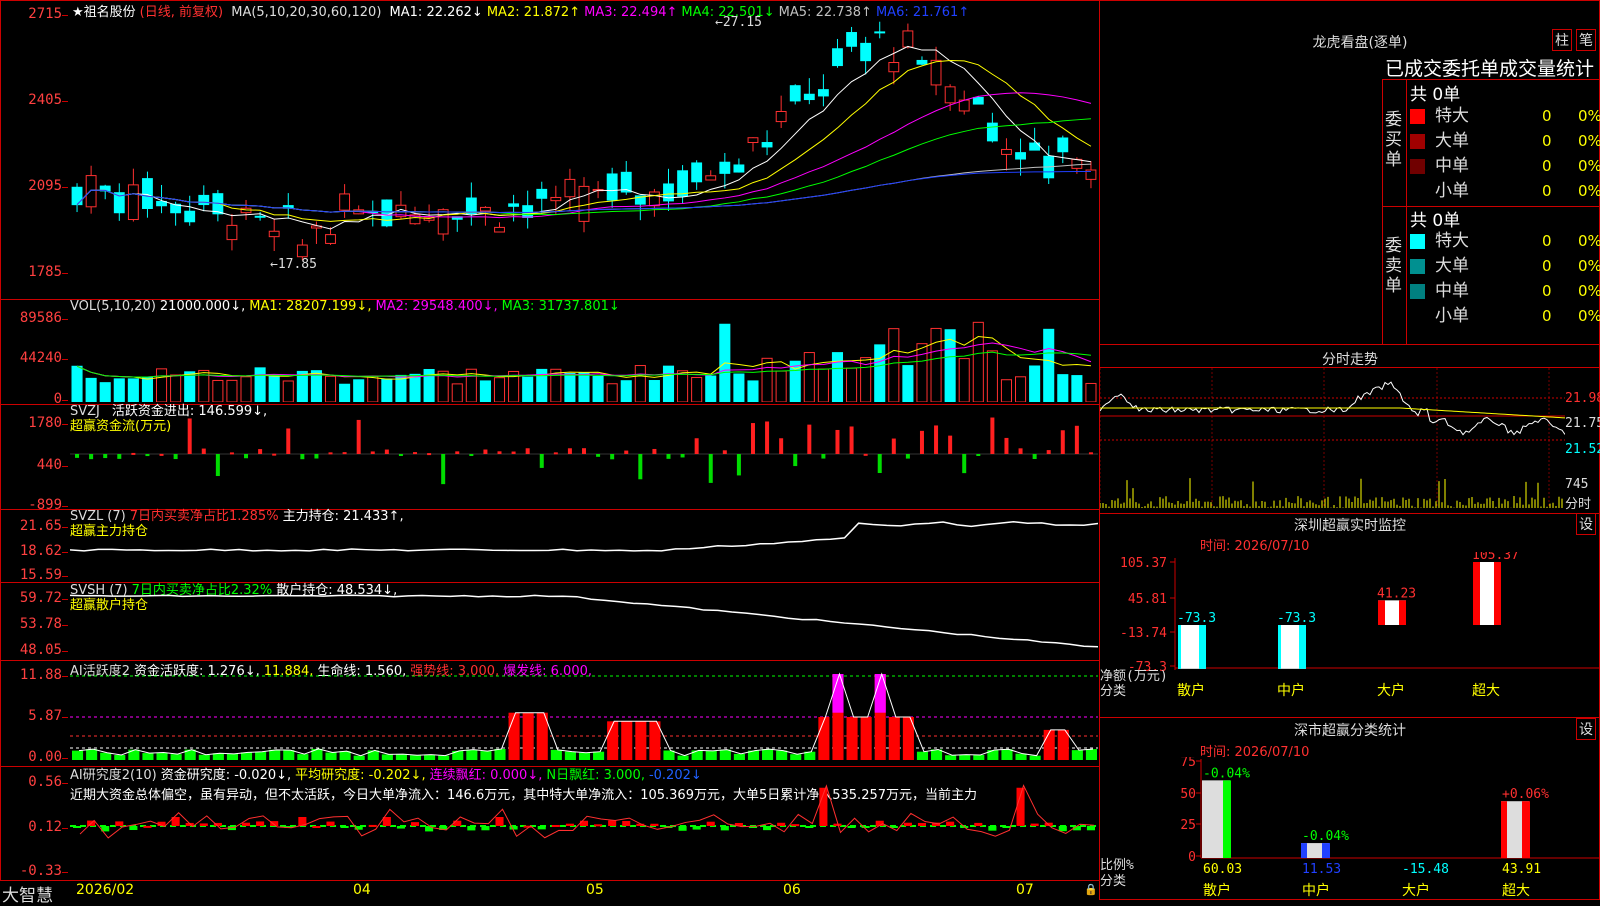  What do you see at coordinates (584, 549) in the screenshot?
I see `svzl-chart` at bounding box center [584, 549].